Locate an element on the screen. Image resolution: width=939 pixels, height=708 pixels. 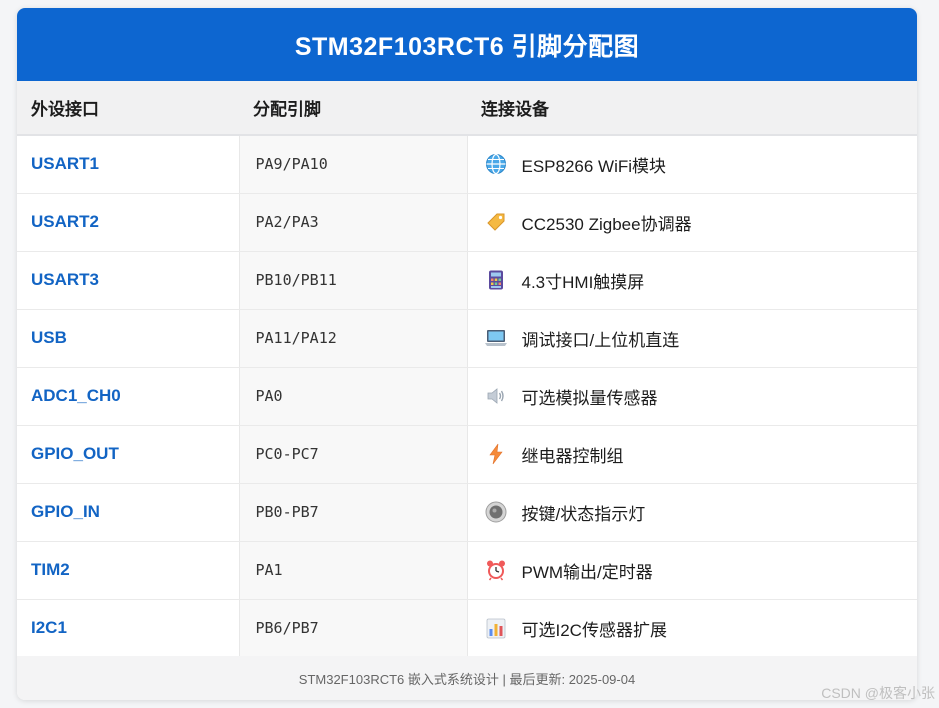
device-label: 继电器控制组 is located at coordinates (572, 456).